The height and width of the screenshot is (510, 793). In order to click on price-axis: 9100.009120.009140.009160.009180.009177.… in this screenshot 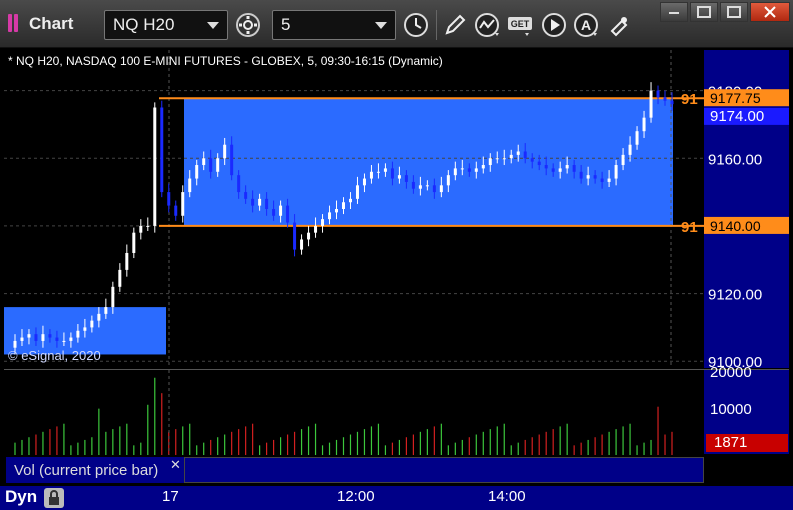, I will do `click(746, 210)`.